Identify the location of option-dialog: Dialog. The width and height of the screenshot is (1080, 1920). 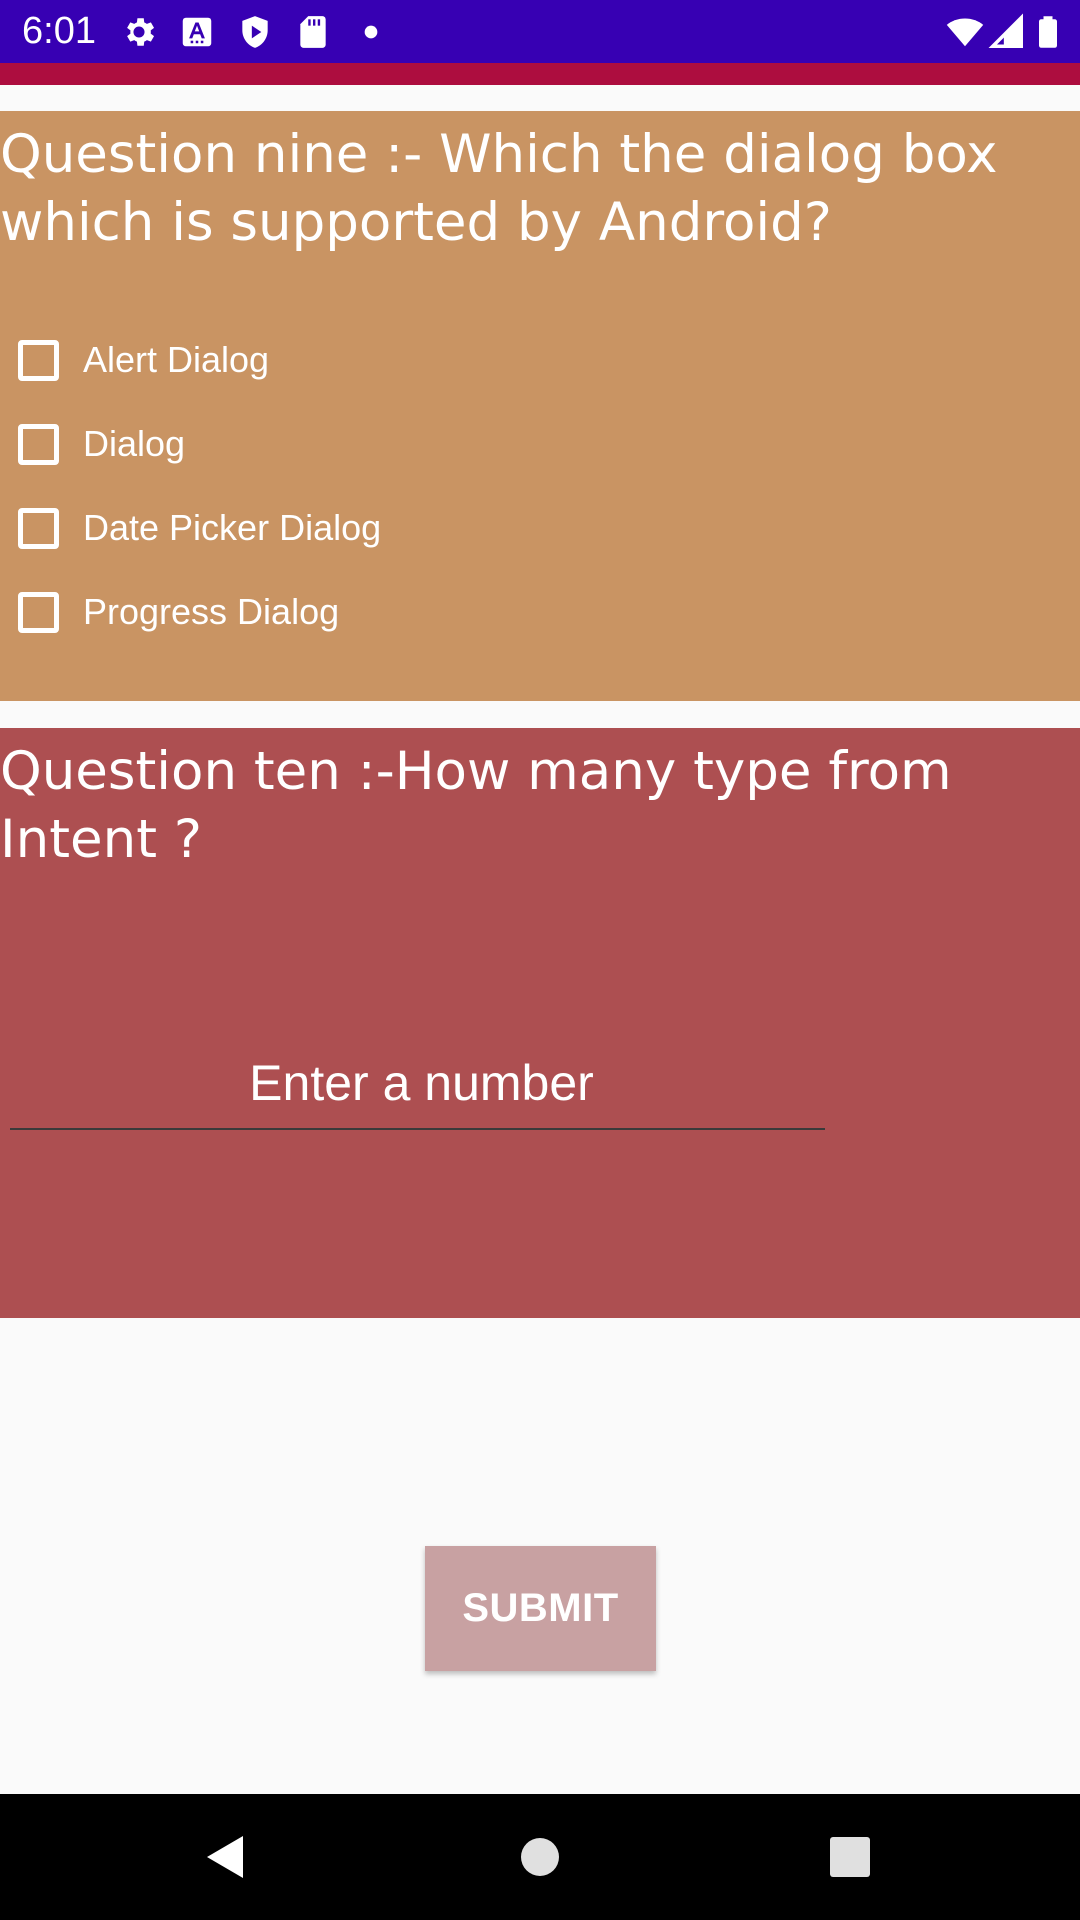
(100, 444).